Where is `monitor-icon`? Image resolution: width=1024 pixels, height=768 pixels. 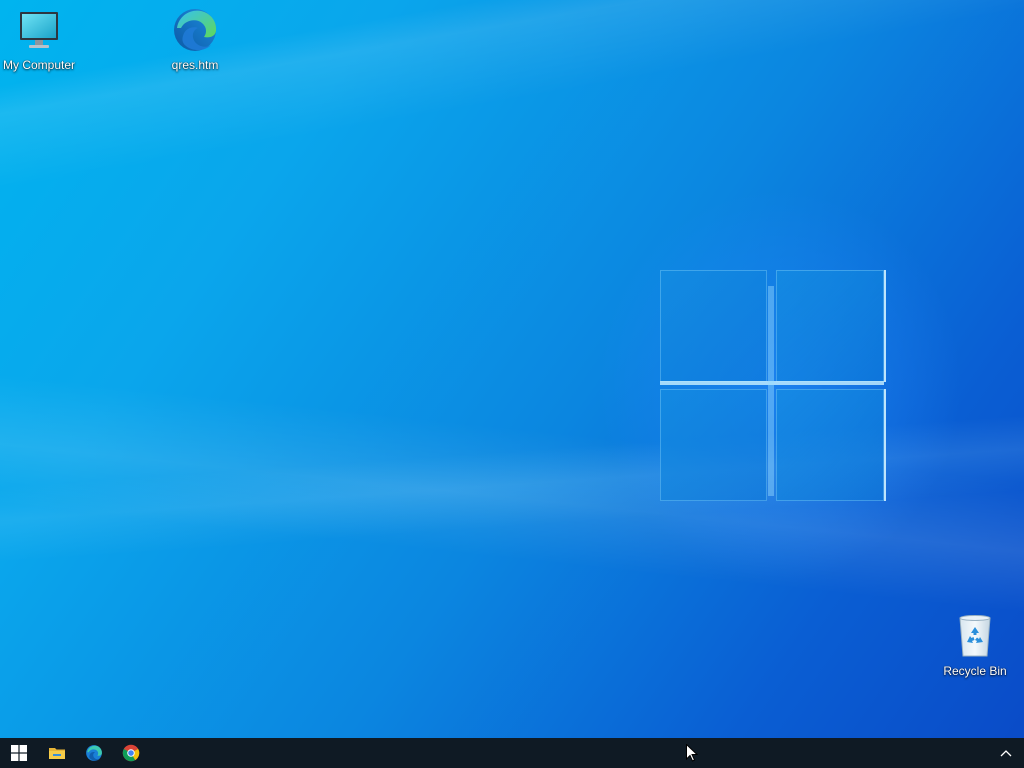 monitor-icon is located at coordinates (39, 30).